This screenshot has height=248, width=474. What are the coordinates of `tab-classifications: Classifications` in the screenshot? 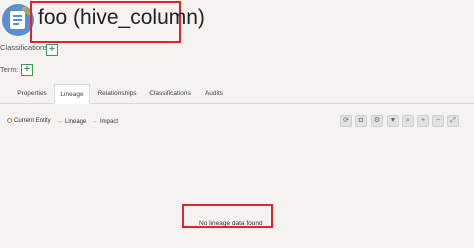 It's located at (170, 94).